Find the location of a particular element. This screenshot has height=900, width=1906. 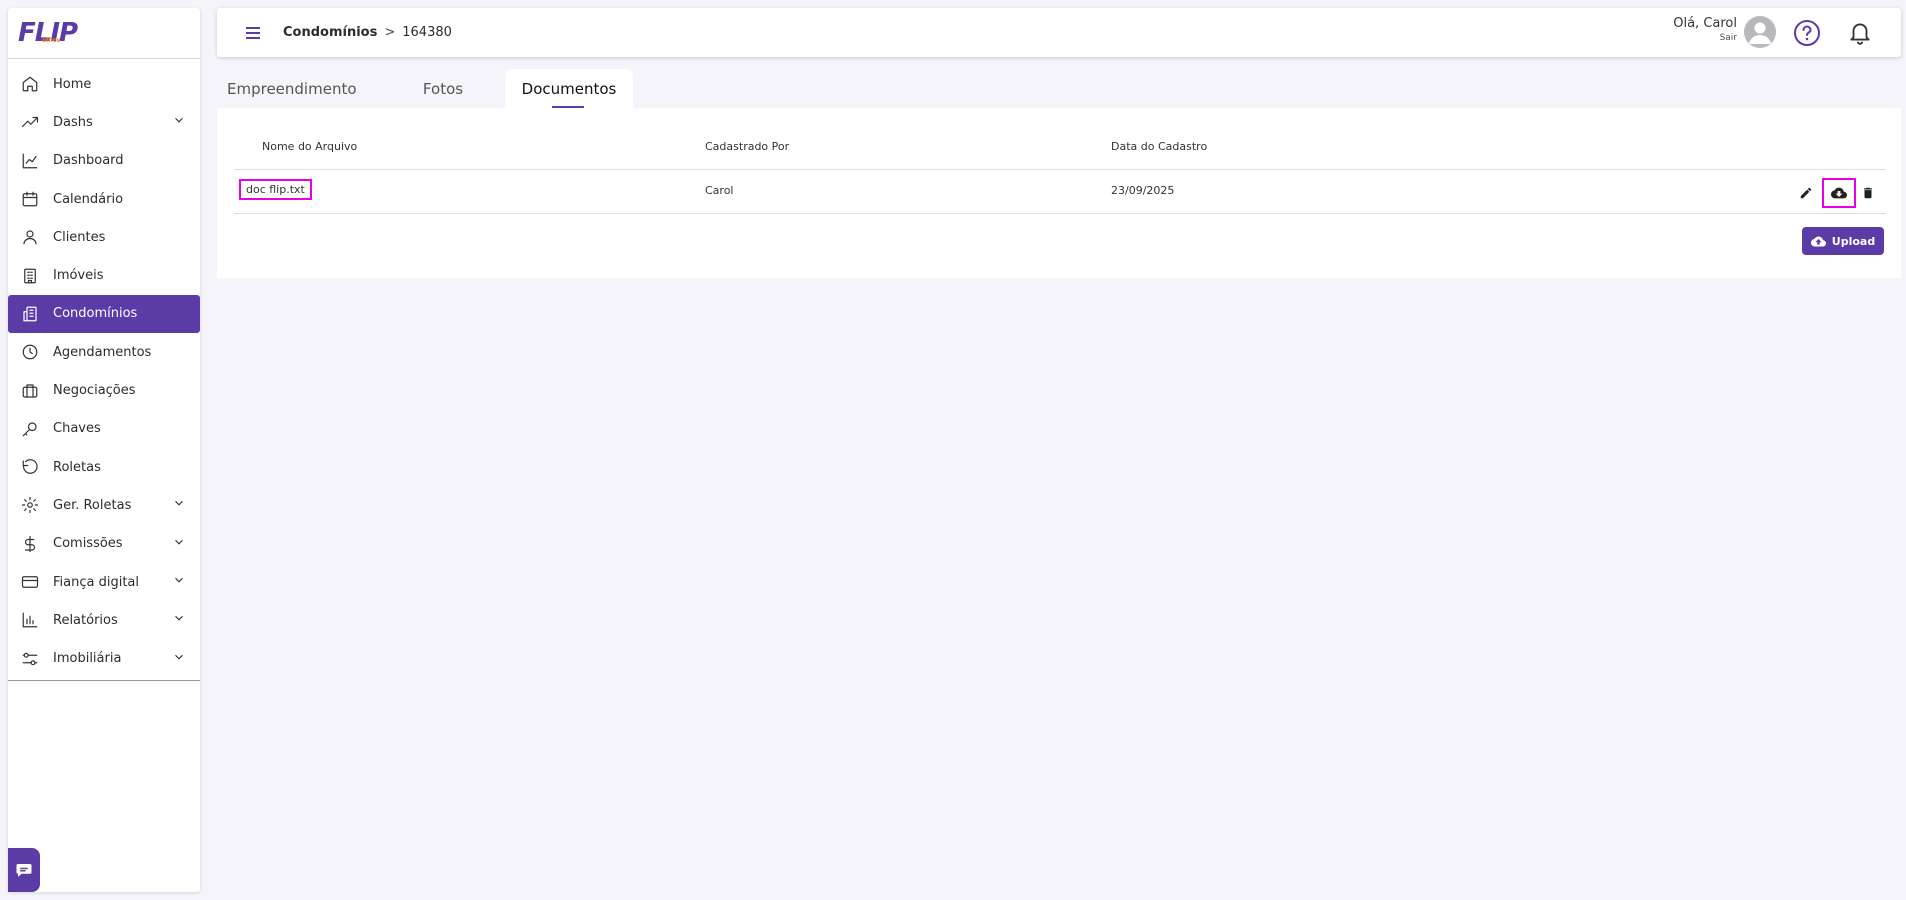

sidebar-item-label: Clientes is located at coordinates (79, 237).